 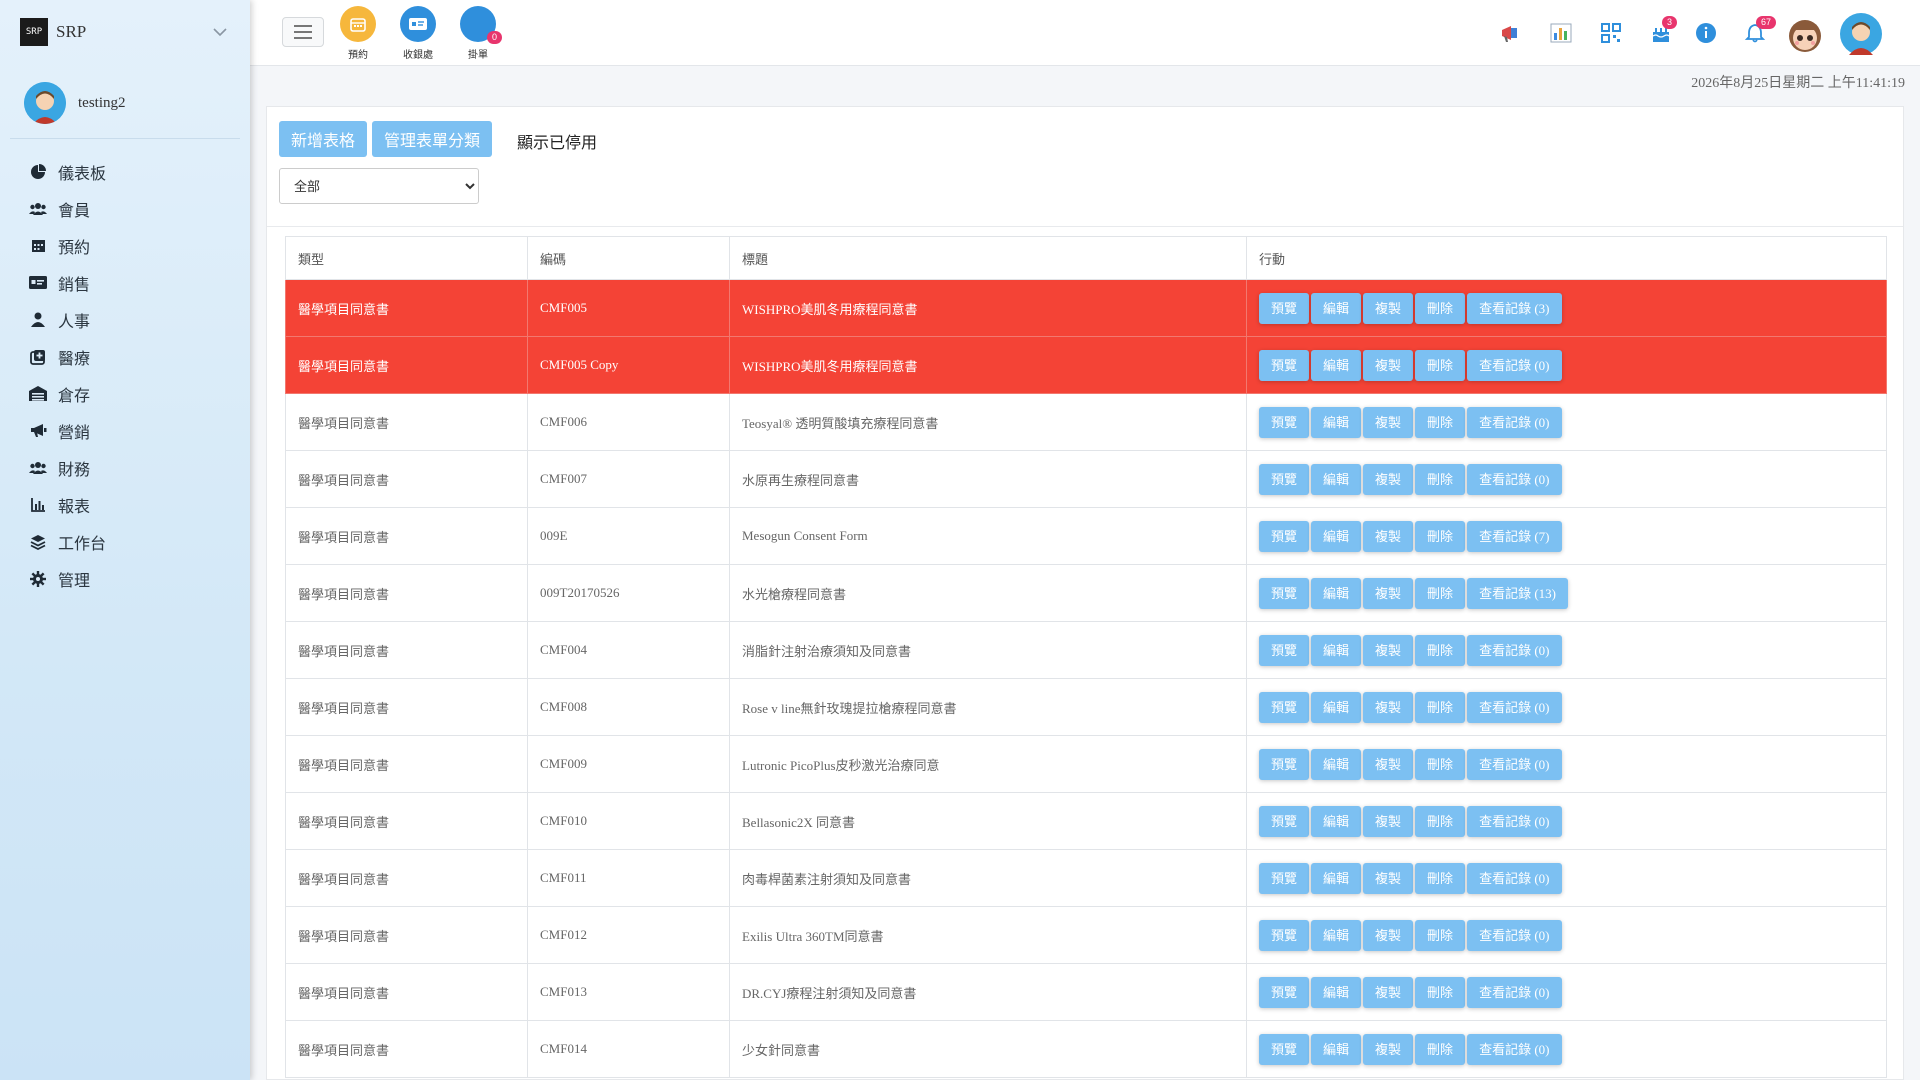 What do you see at coordinates (1514, 536) in the screenshot?
I see `view-log-button: 查看記錄 (7)` at bounding box center [1514, 536].